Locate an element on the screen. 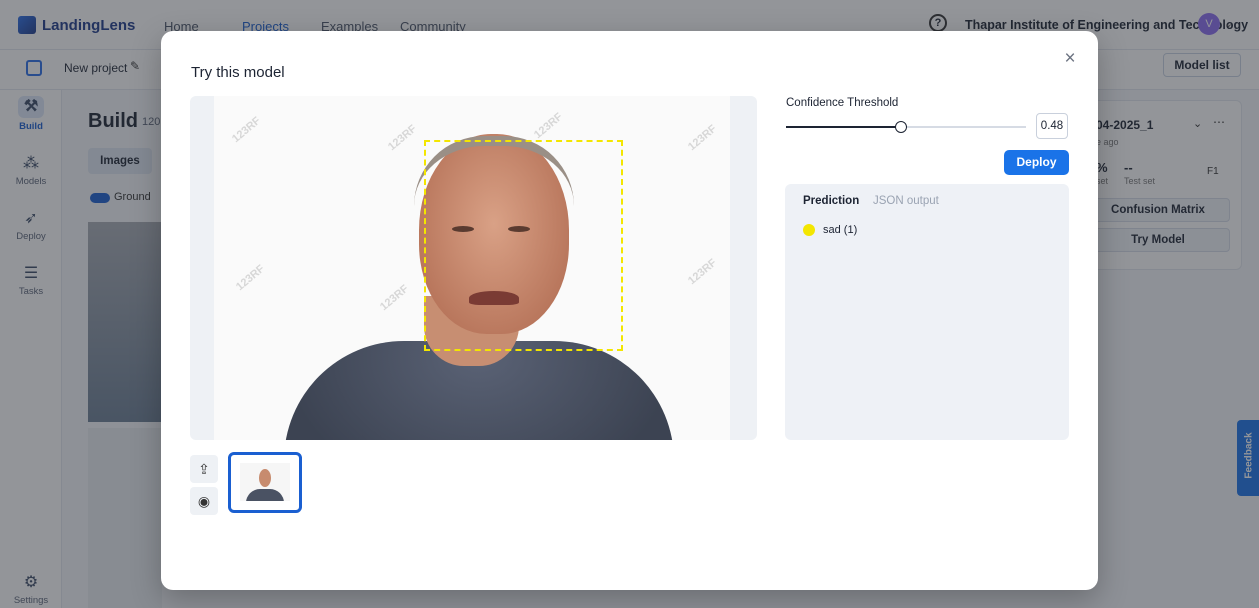 The image size is (1259, 608). prediction-label: sad (1) is located at coordinates (840, 230).